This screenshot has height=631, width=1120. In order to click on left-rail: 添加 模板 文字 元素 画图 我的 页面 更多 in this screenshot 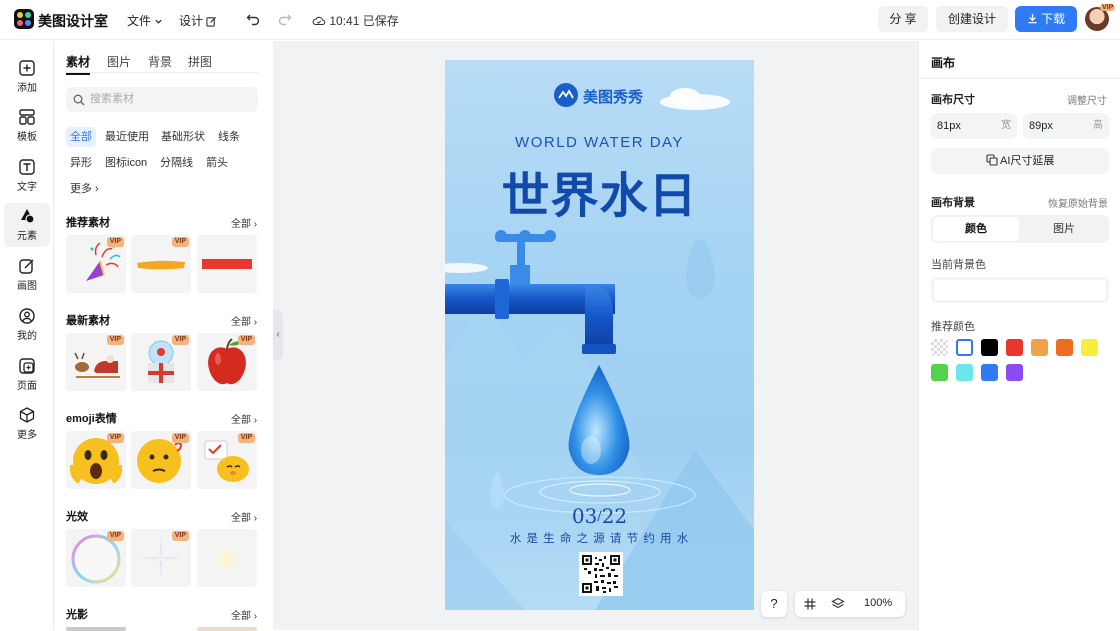, I will do `click(27, 335)`.